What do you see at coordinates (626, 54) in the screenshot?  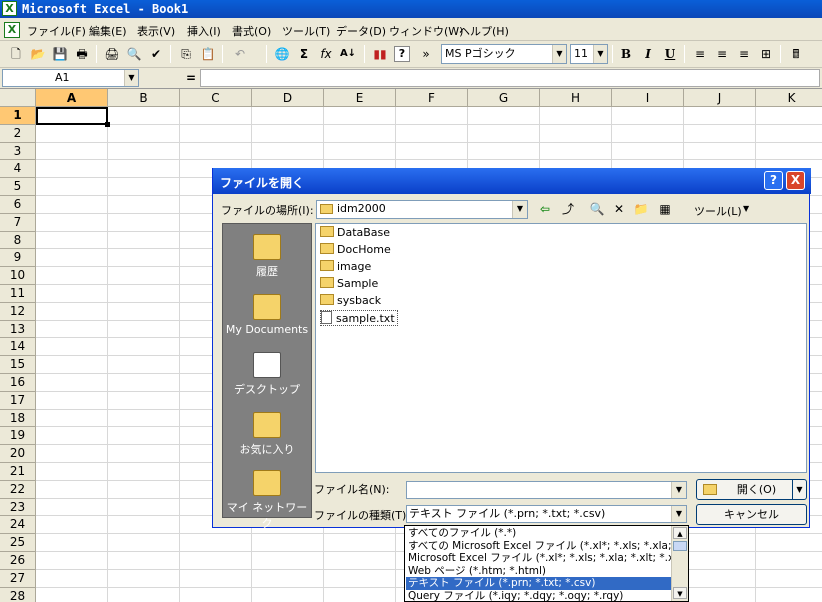 I see `bold-button: B` at bounding box center [626, 54].